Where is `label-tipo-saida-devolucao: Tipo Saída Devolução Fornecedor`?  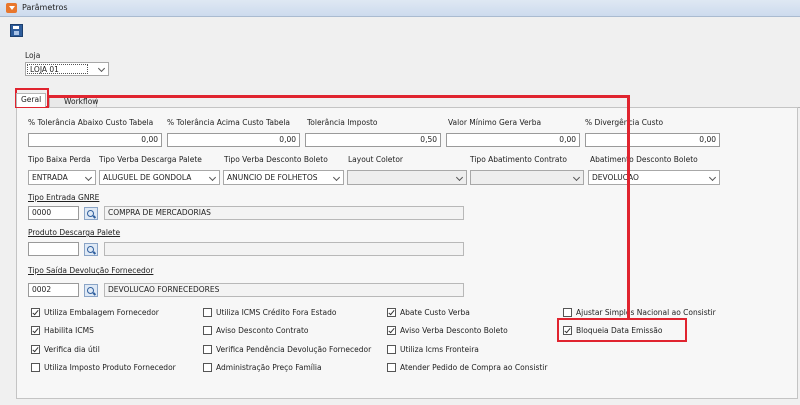
label-tipo-saida-devolucao: Tipo Saída Devolução Fornecedor is located at coordinates (91, 270).